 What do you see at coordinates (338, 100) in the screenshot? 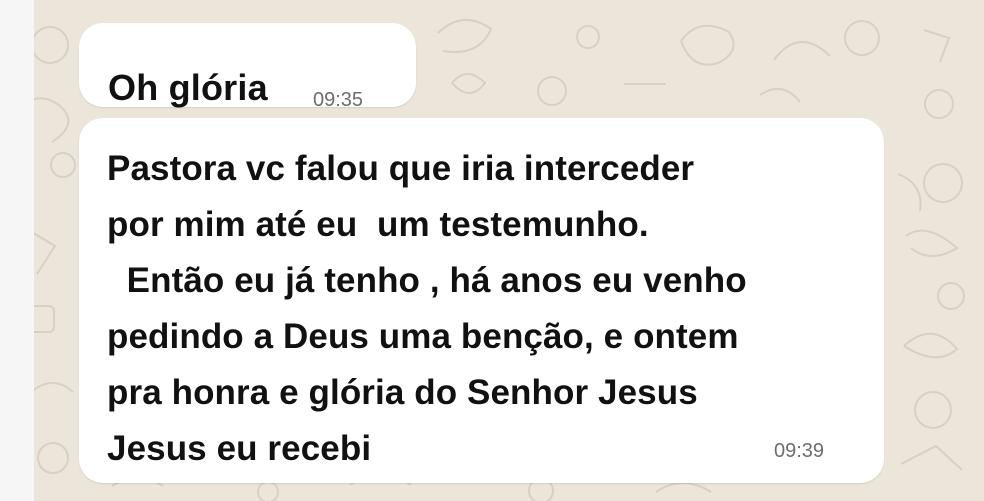
I see `message-time-1: 09:35` at bounding box center [338, 100].